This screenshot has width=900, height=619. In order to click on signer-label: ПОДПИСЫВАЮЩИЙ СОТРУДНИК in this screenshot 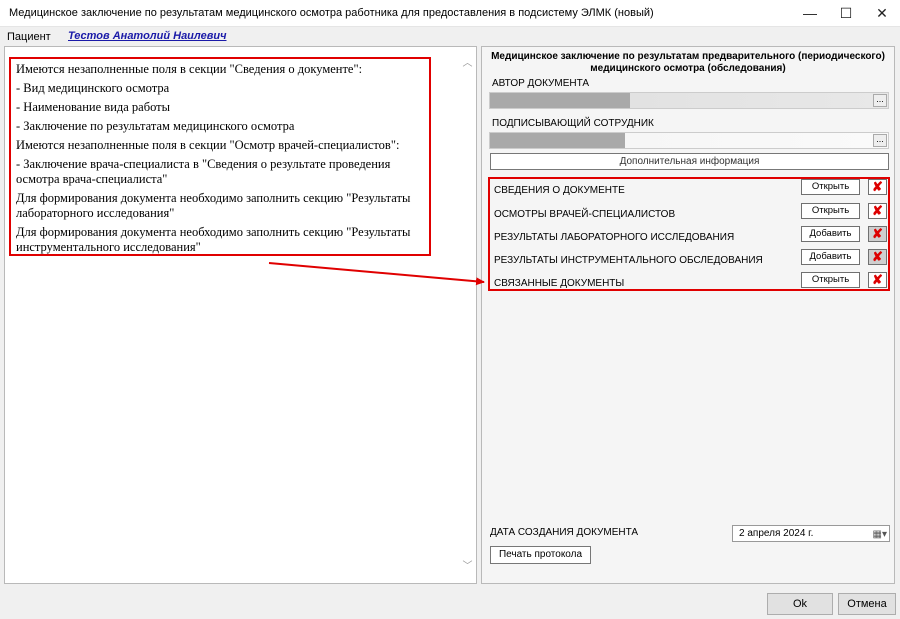, I will do `click(573, 123)`.